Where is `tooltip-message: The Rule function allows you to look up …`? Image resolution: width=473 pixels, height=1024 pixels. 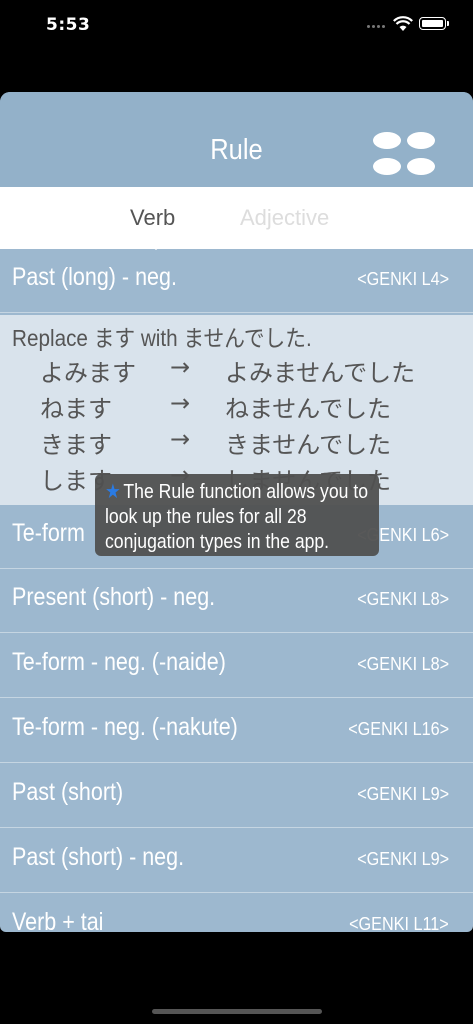 tooltip-message: The Rule function allows you to look up … is located at coordinates (237, 517).